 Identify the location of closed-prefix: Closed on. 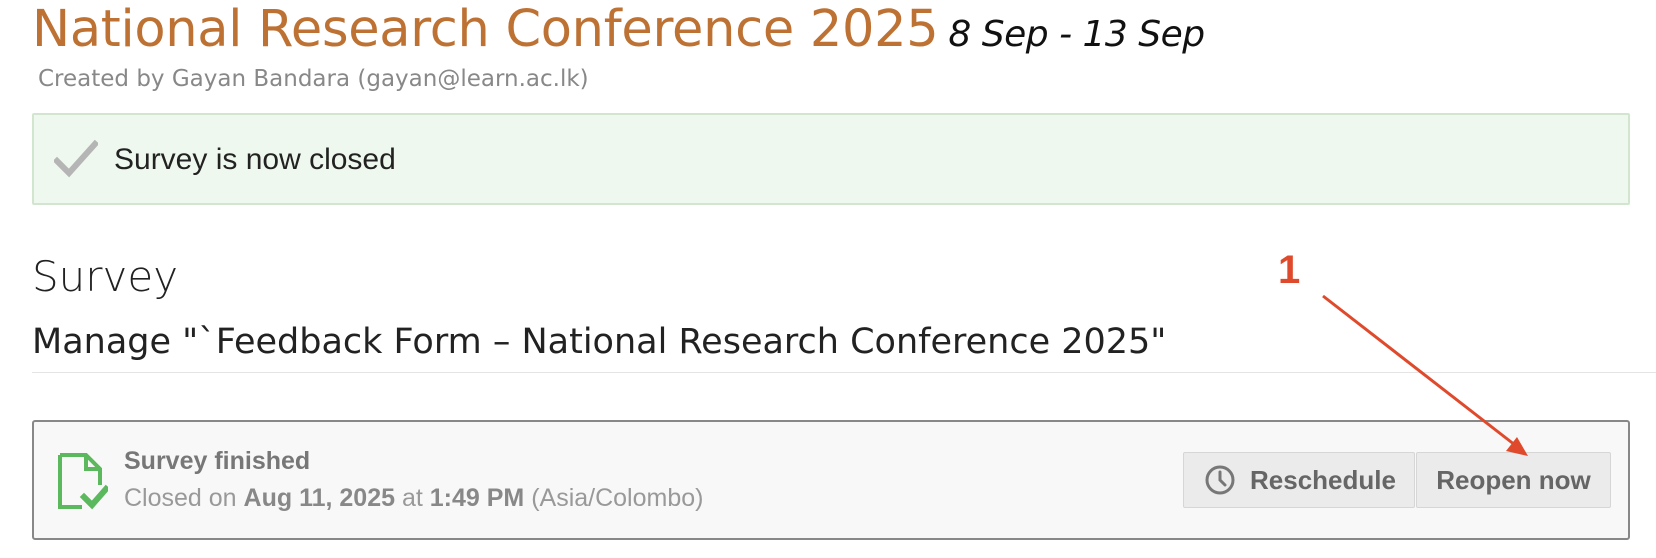
(184, 498).